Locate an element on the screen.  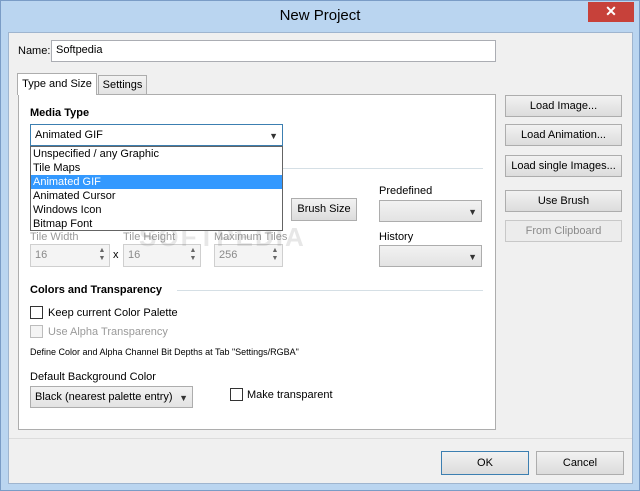
use-brush-button: Use Brush is located at coordinates (563, 201).